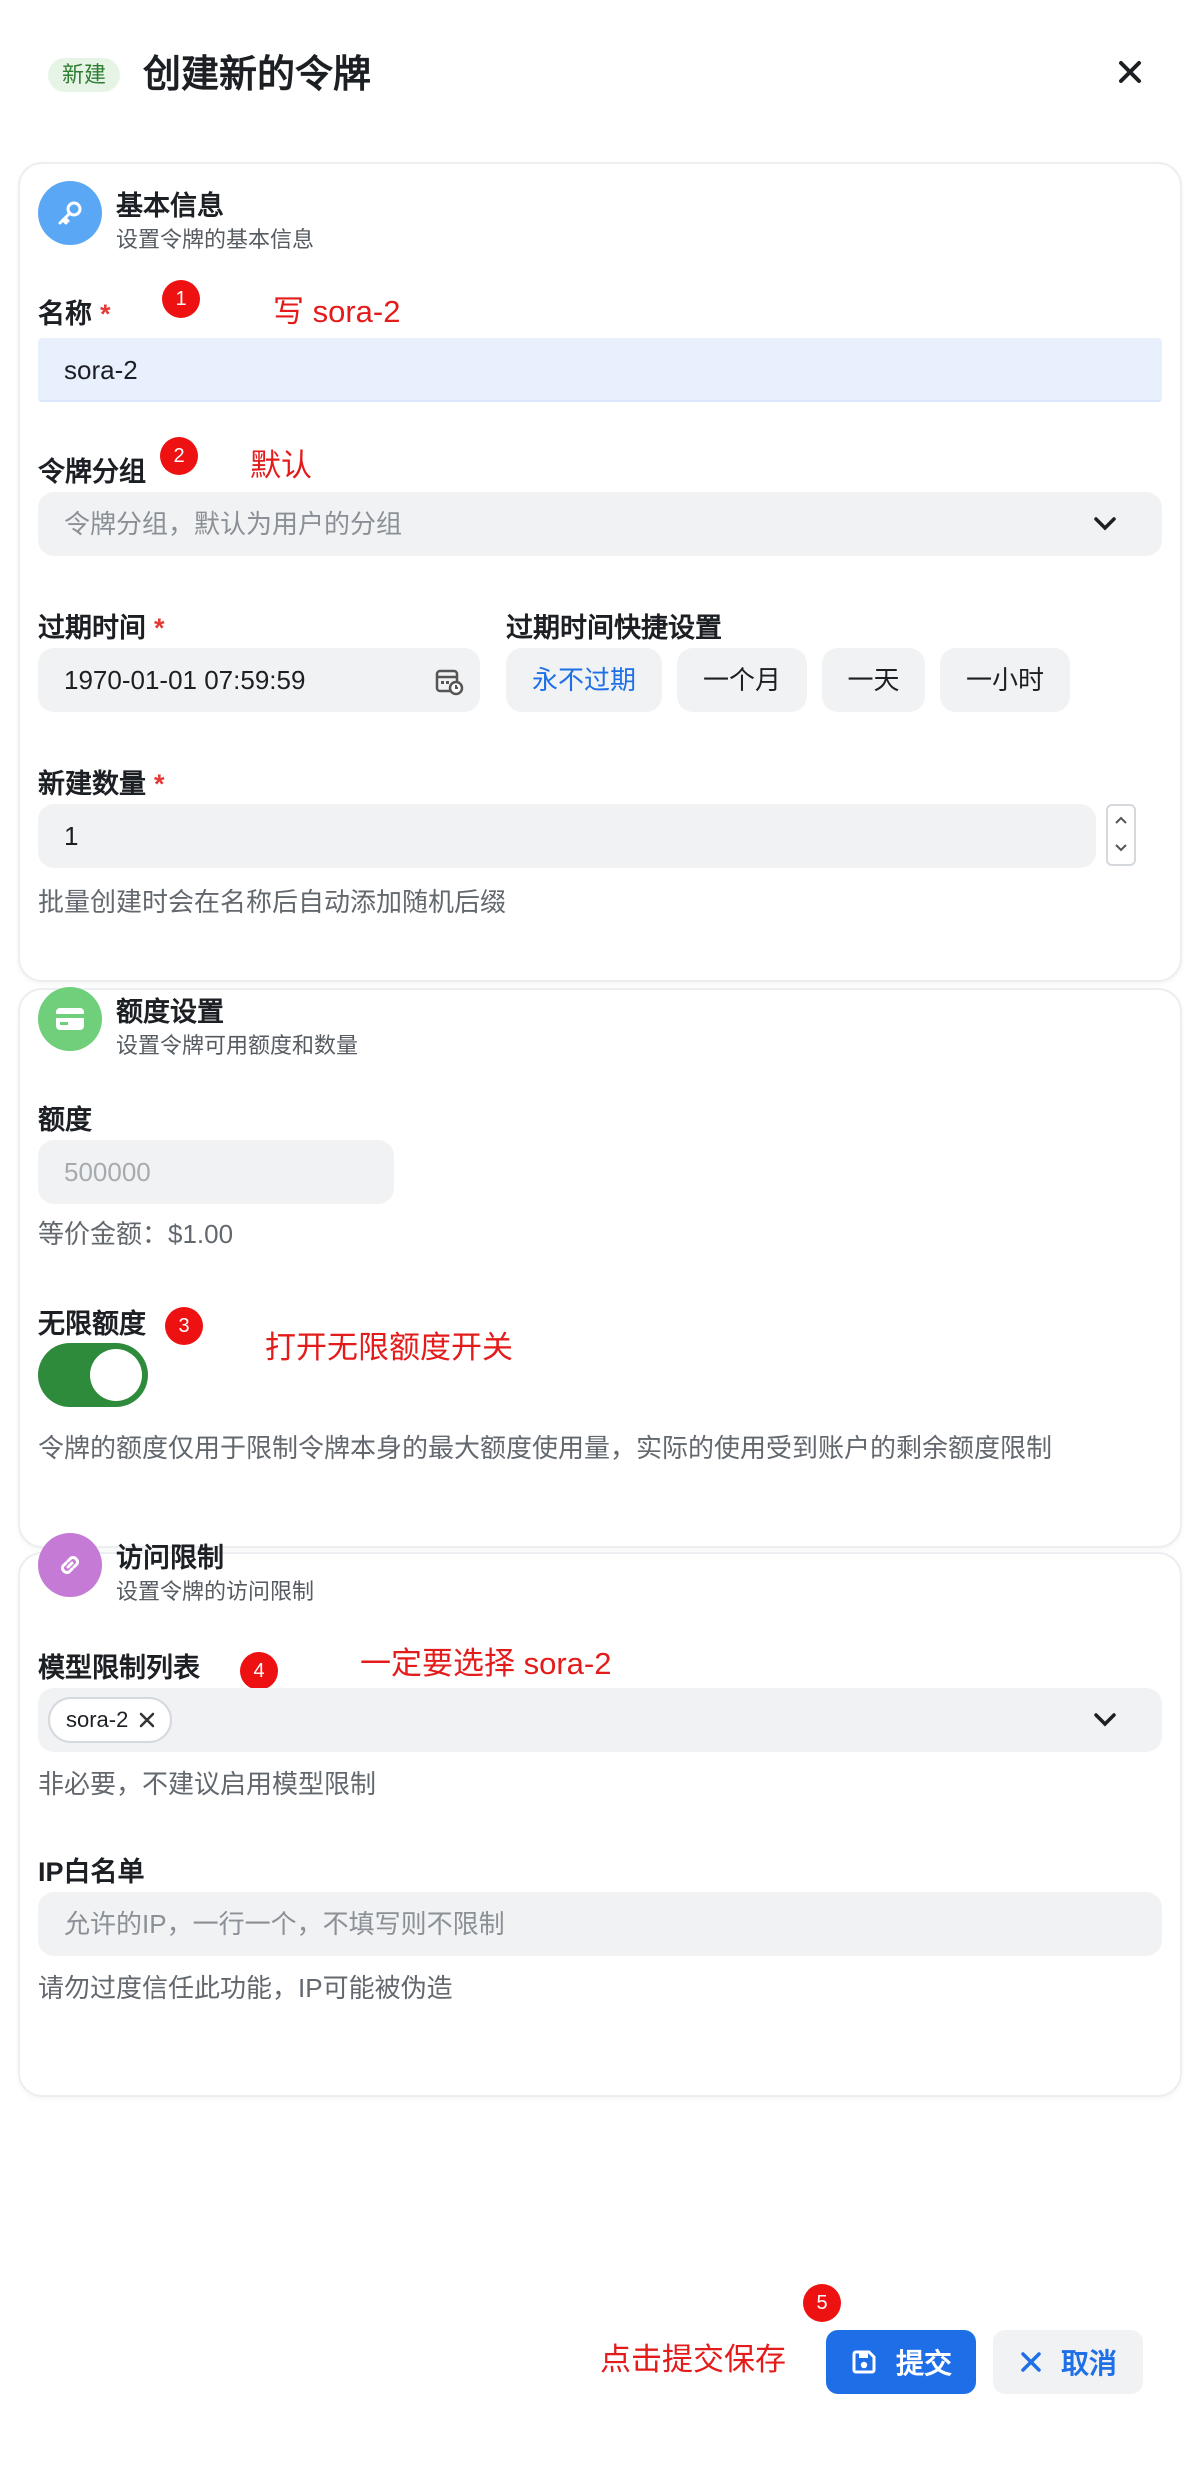 This screenshot has width=1200, height=2486. I want to click on access-subtitle: 设置令牌的访问限制, so click(215, 1591).